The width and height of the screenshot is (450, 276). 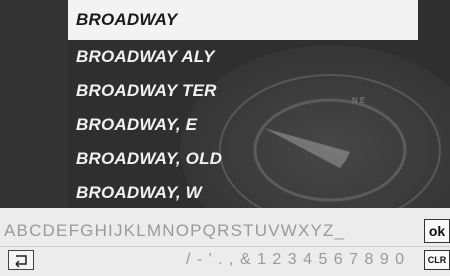 I want to click on list-item: BROADWAY, OLD, so click(x=243, y=159).